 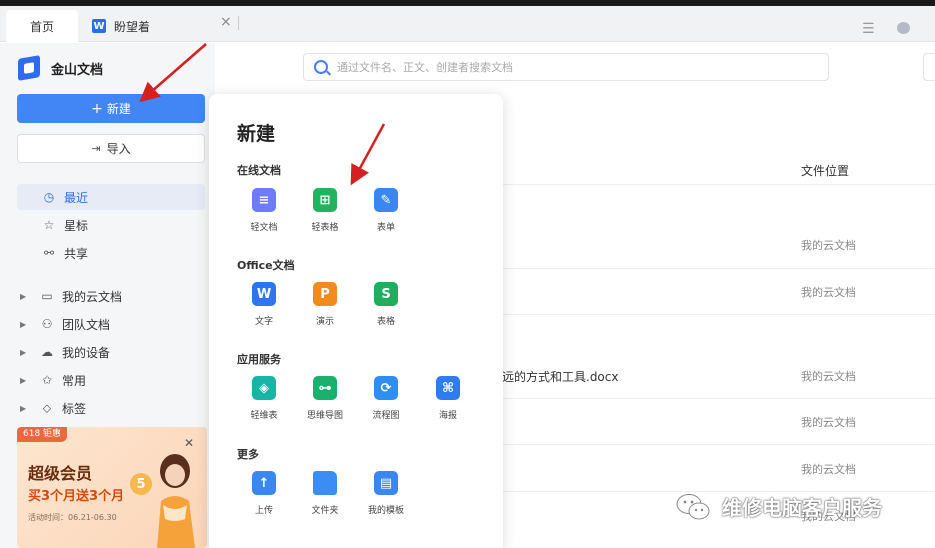 What do you see at coordinates (264, 483) in the screenshot?
I see `upload-icon: ↑` at bounding box center [264, 483].